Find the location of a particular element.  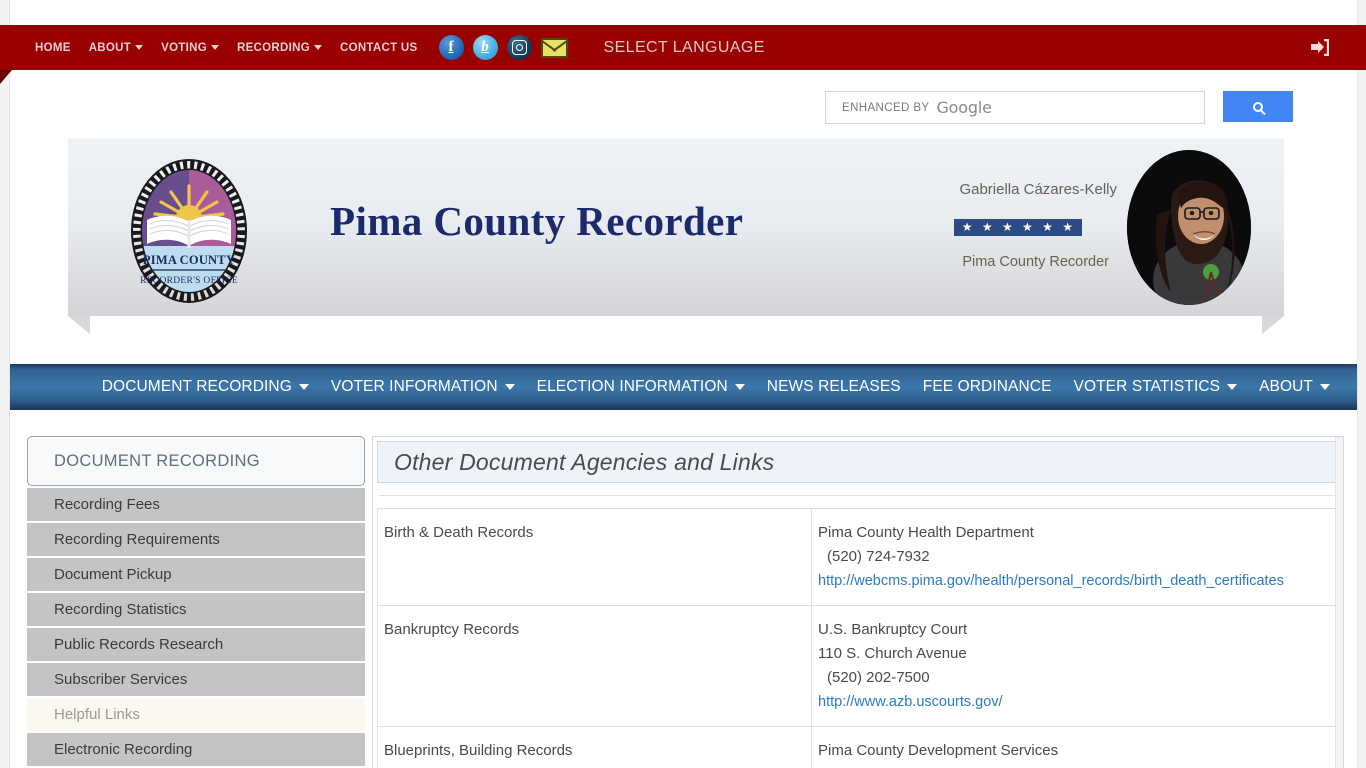

nav-item-about: ABOUT is located at coordinates (1294, 387).